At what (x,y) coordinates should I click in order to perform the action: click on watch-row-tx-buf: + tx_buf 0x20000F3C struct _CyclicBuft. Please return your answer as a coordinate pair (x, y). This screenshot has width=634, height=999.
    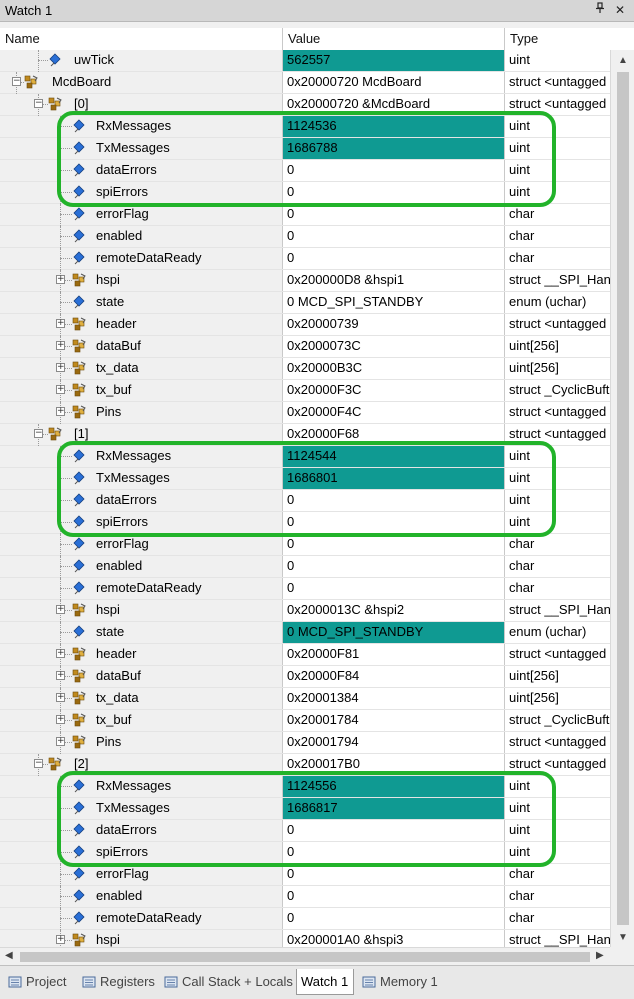
    Looking at the image, I should click on (305, 391).